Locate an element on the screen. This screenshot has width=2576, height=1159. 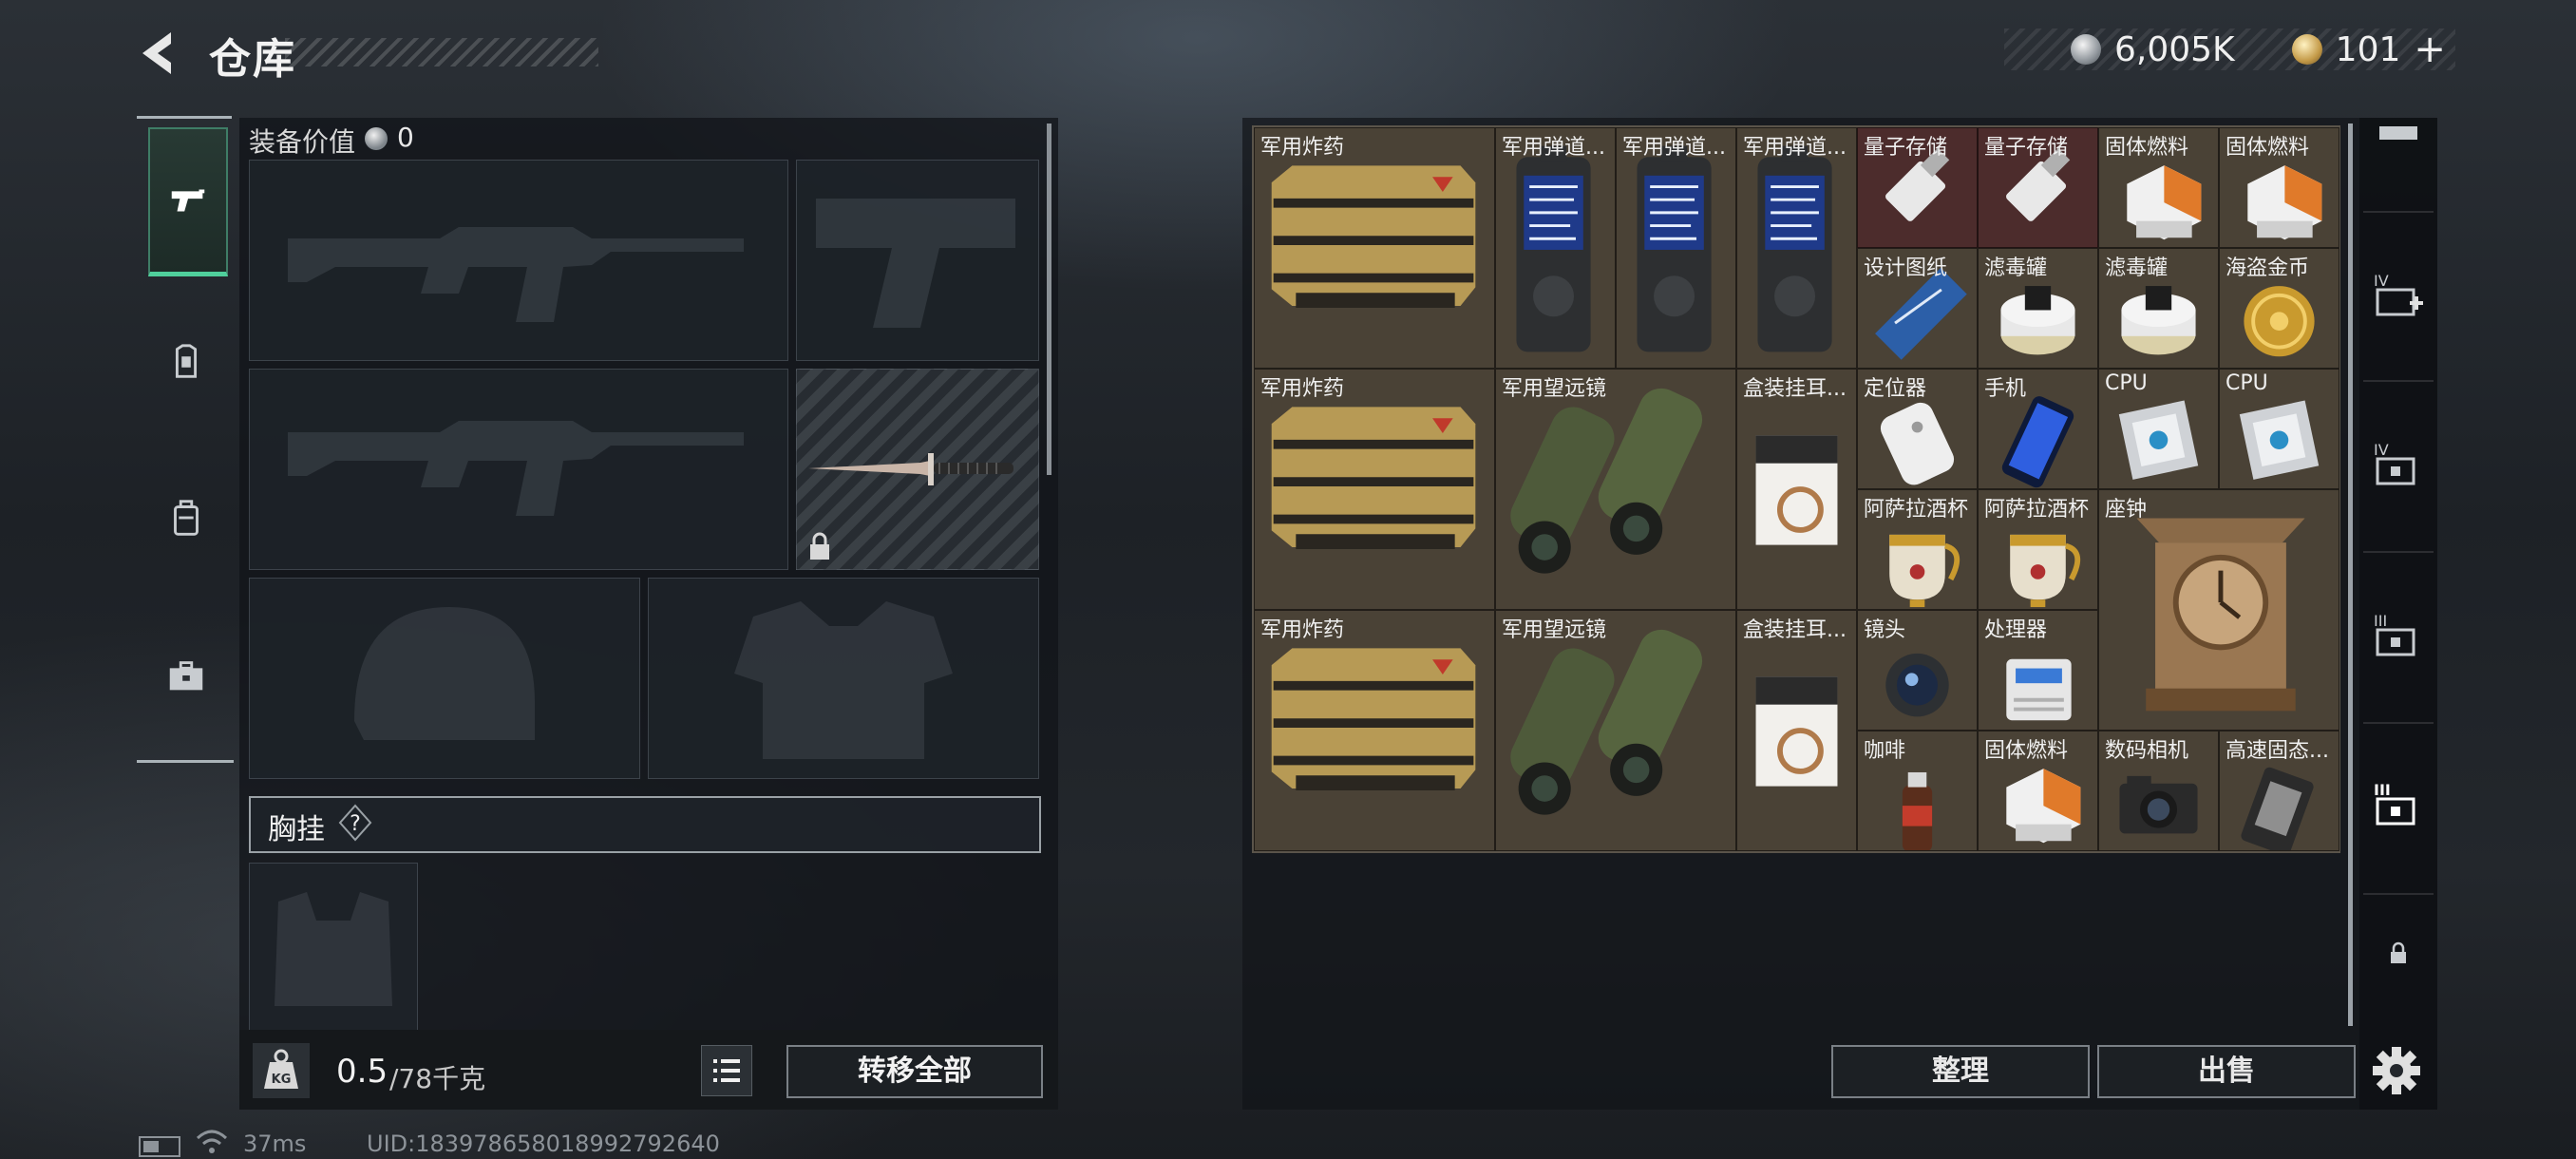
melee-knife-slot is located at coordinates (917, 469).